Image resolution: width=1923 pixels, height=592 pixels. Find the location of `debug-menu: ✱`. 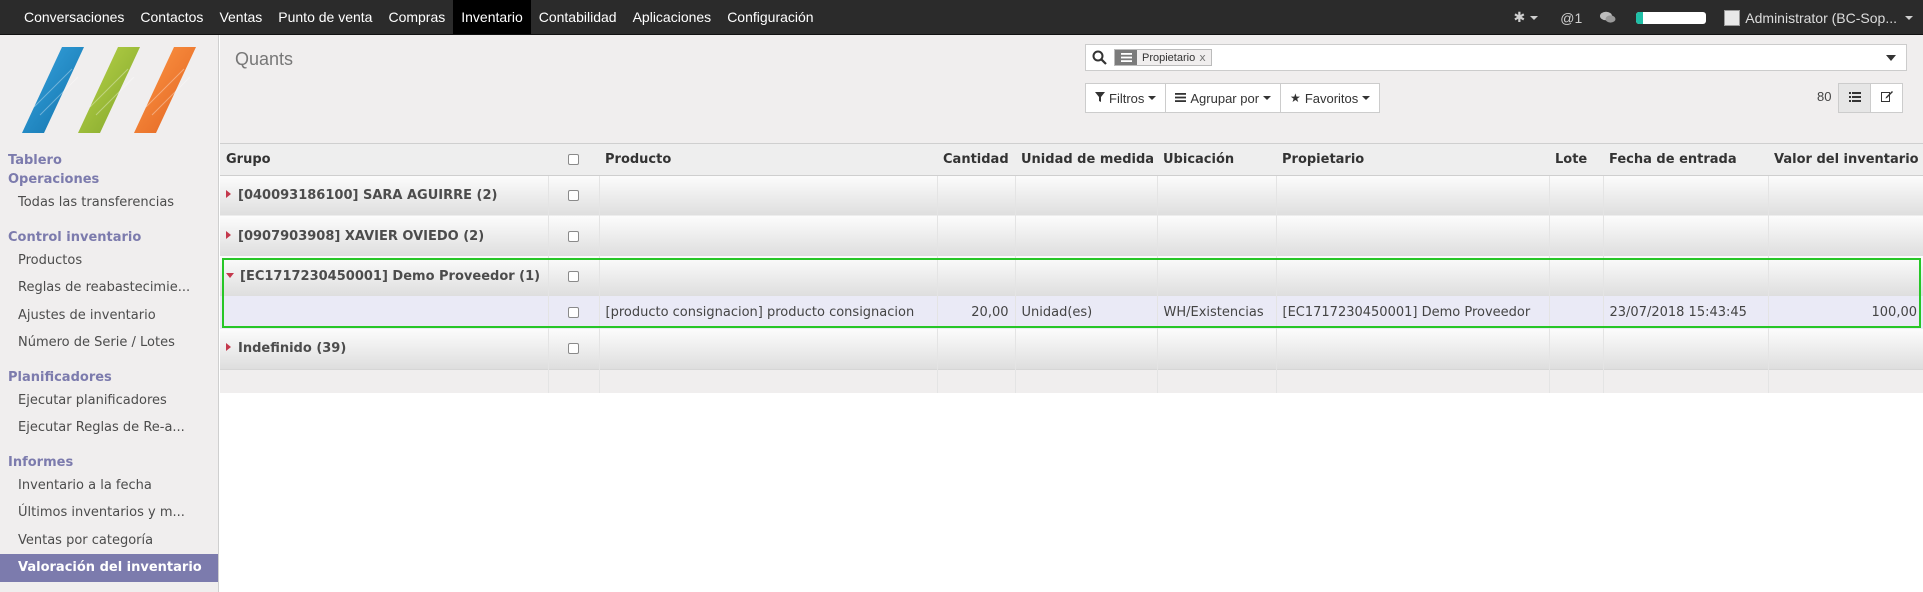

debug-menu: ✱ is located at coordinates (1526, 17).